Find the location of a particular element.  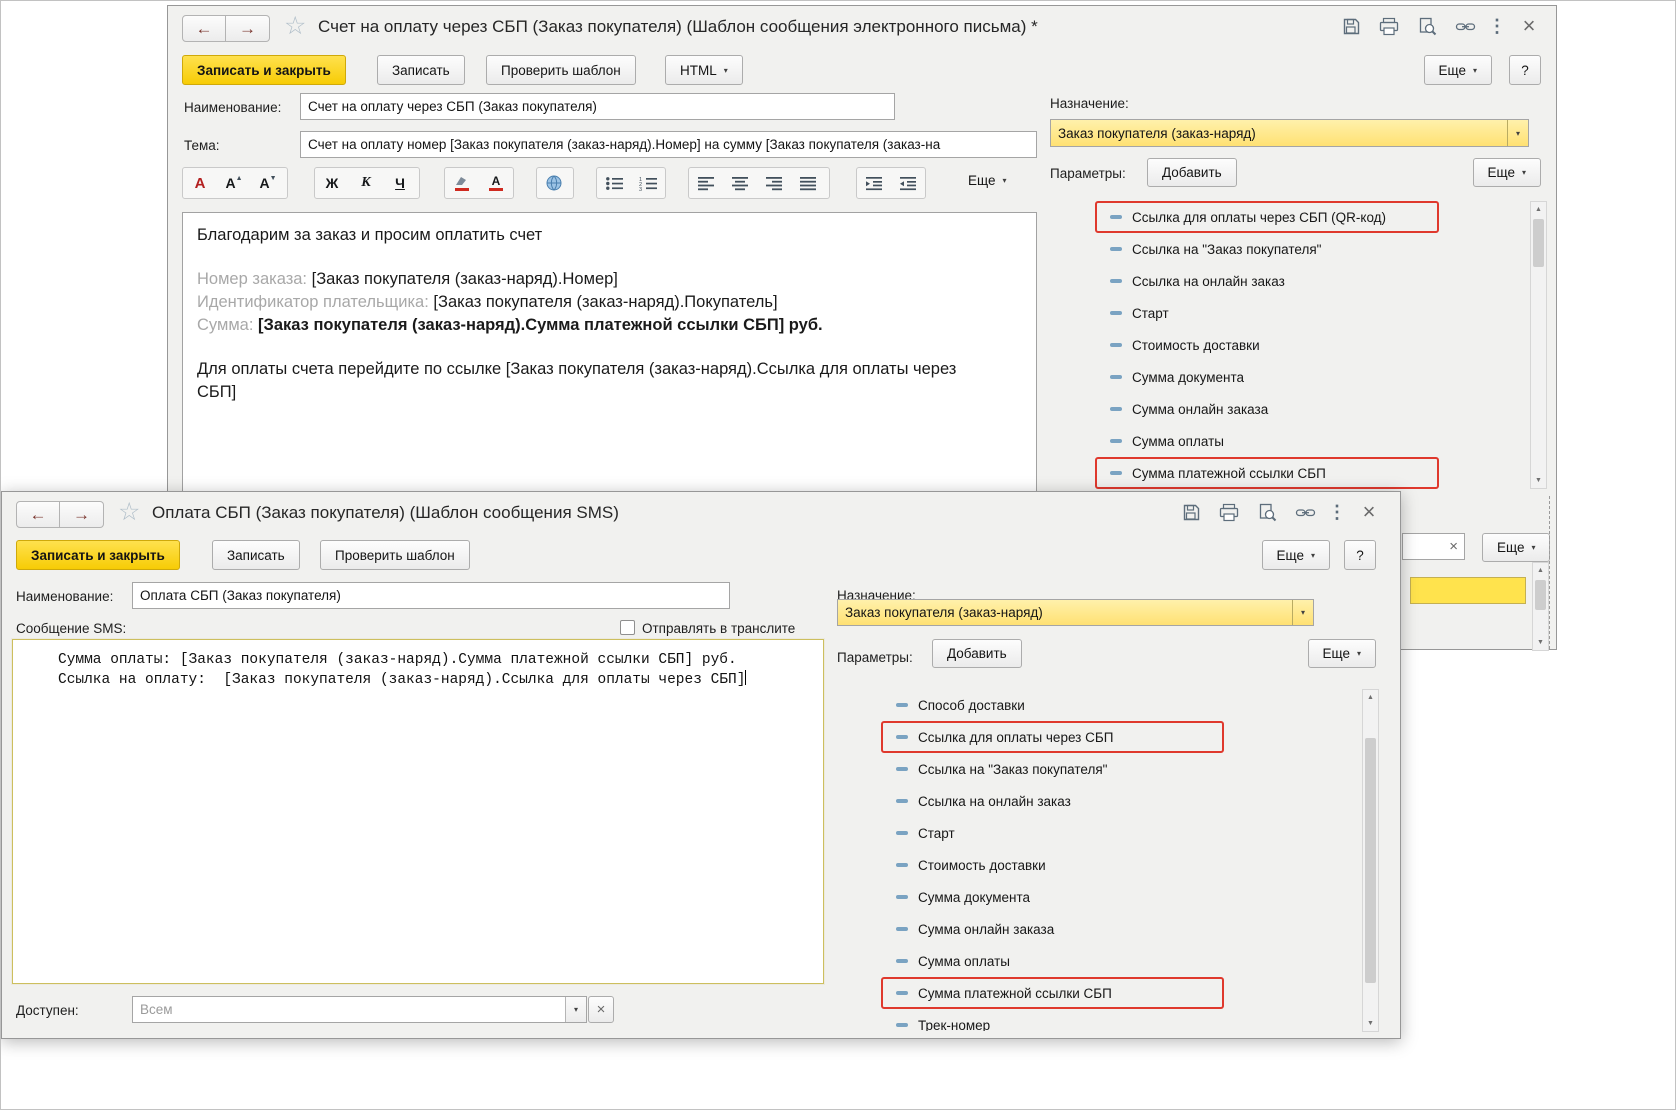

insert-group is located at coordinates (555, 183).